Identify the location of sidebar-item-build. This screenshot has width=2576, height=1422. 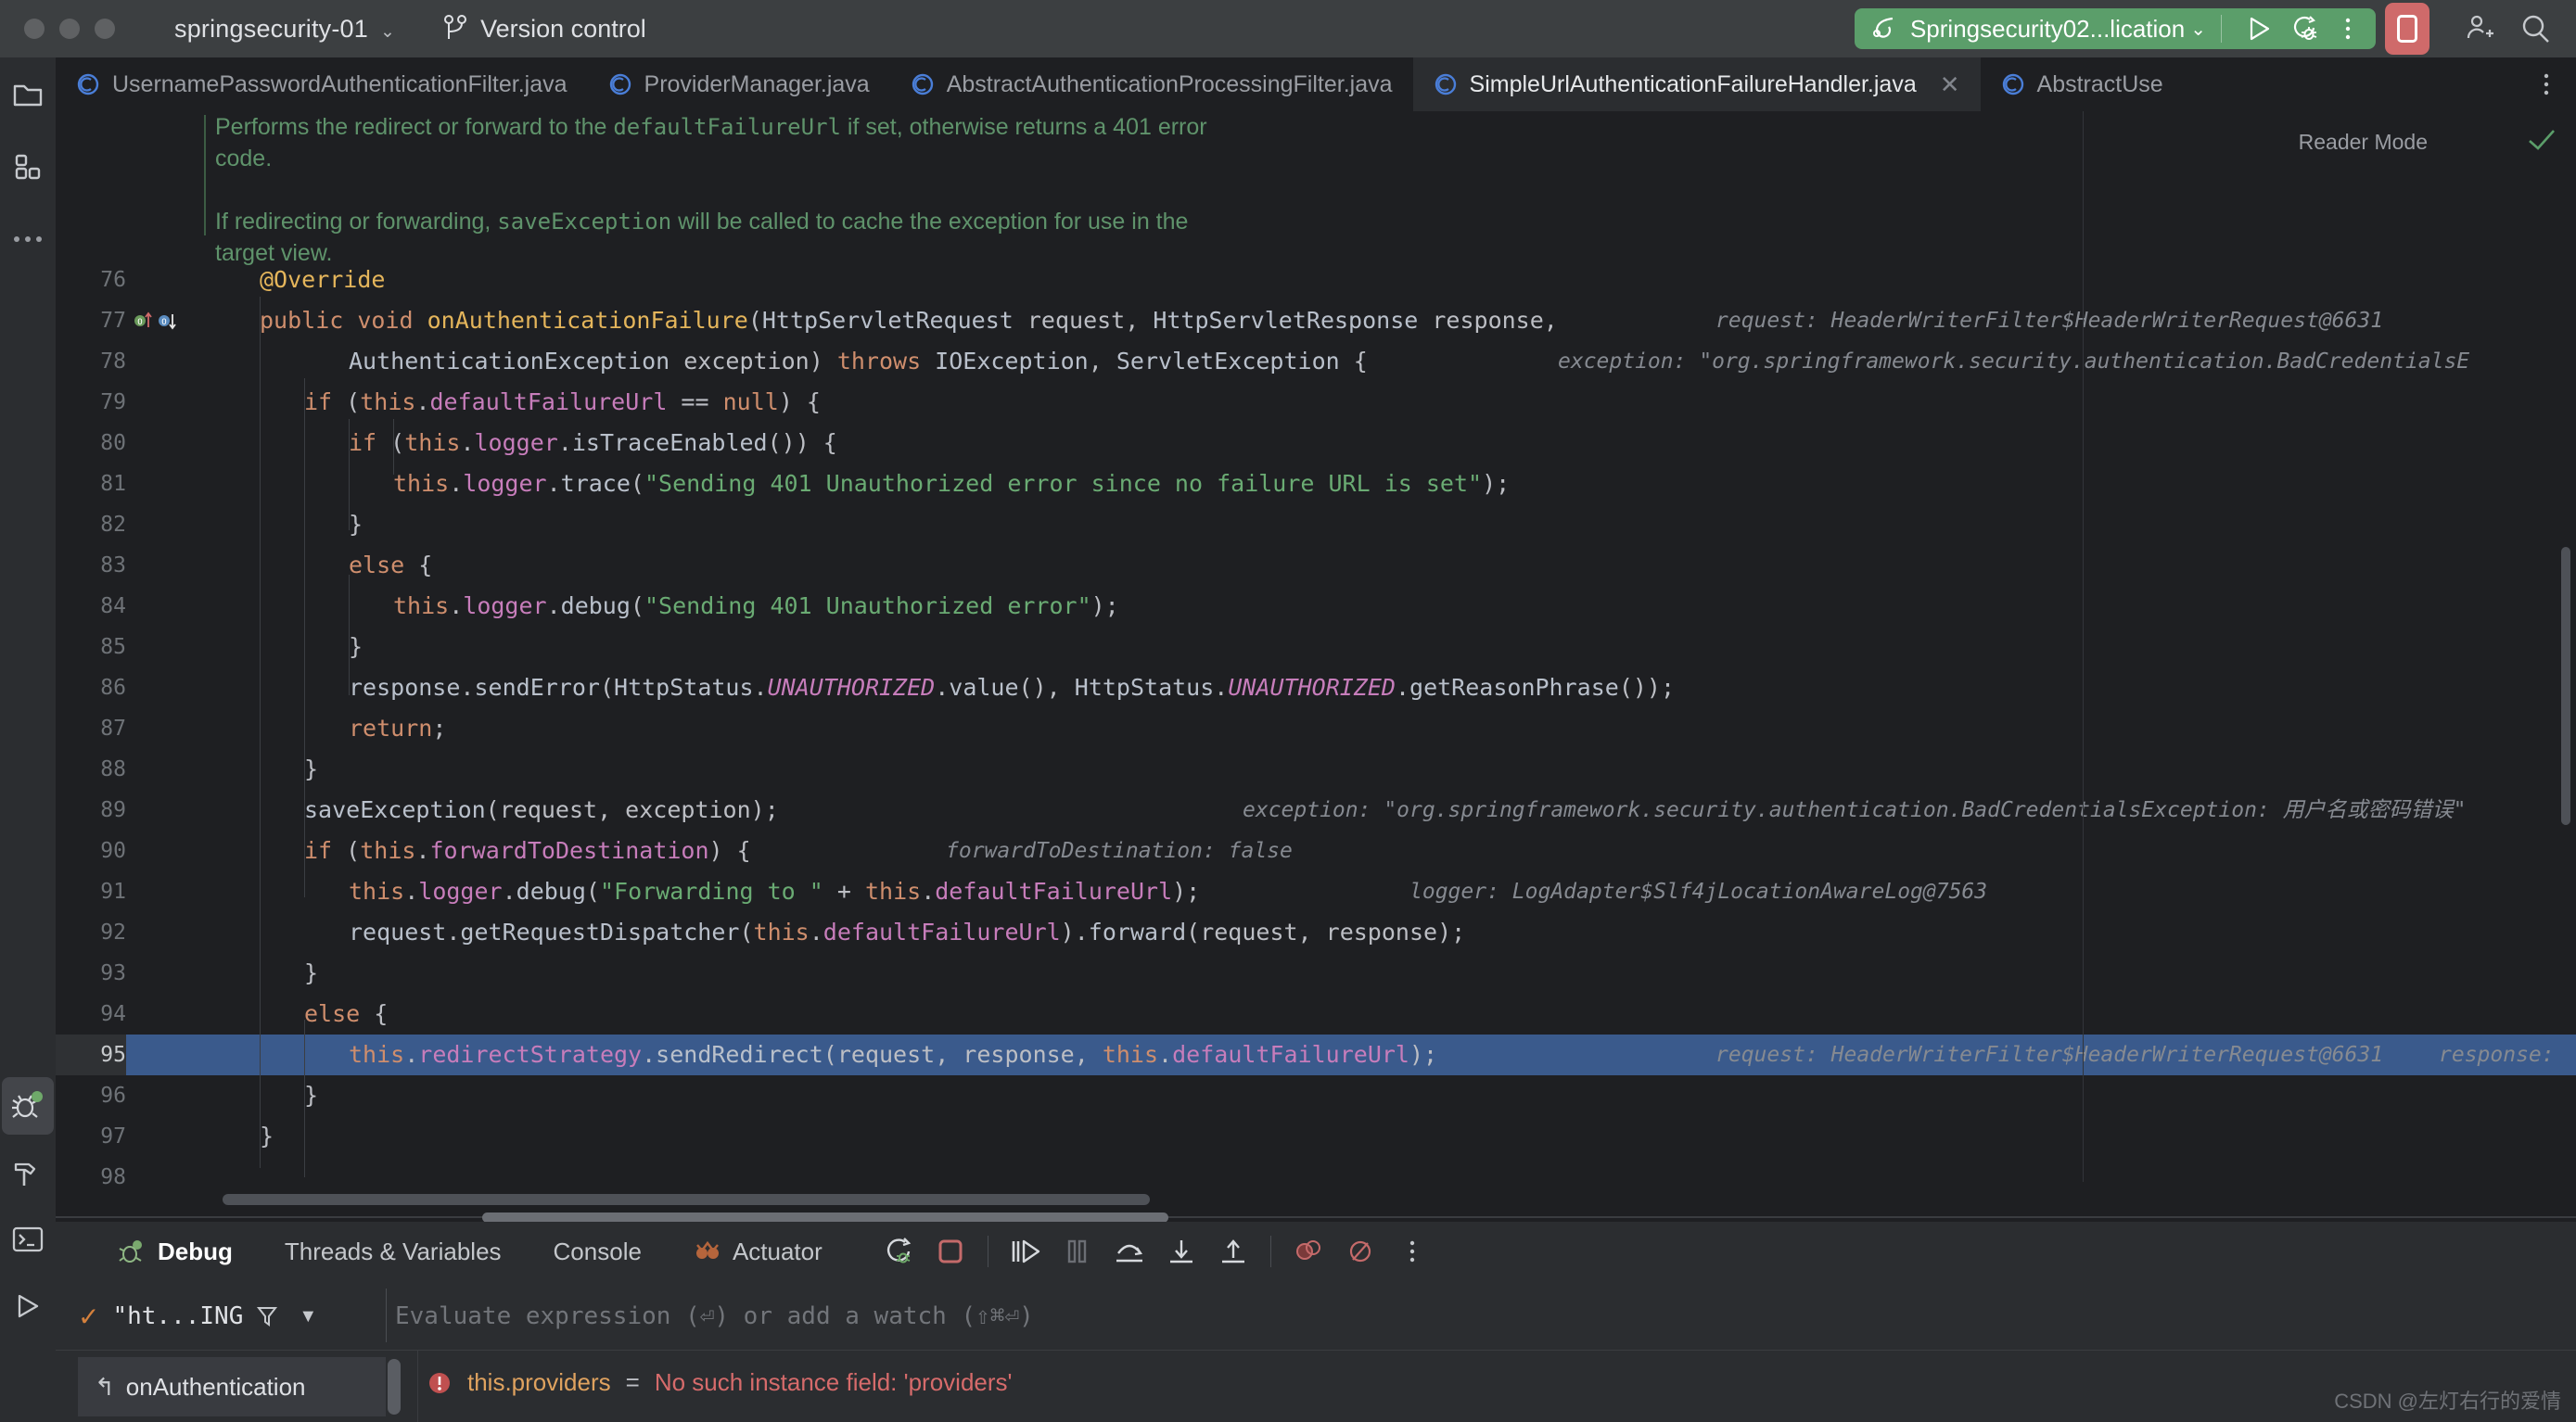
(28, 1173).